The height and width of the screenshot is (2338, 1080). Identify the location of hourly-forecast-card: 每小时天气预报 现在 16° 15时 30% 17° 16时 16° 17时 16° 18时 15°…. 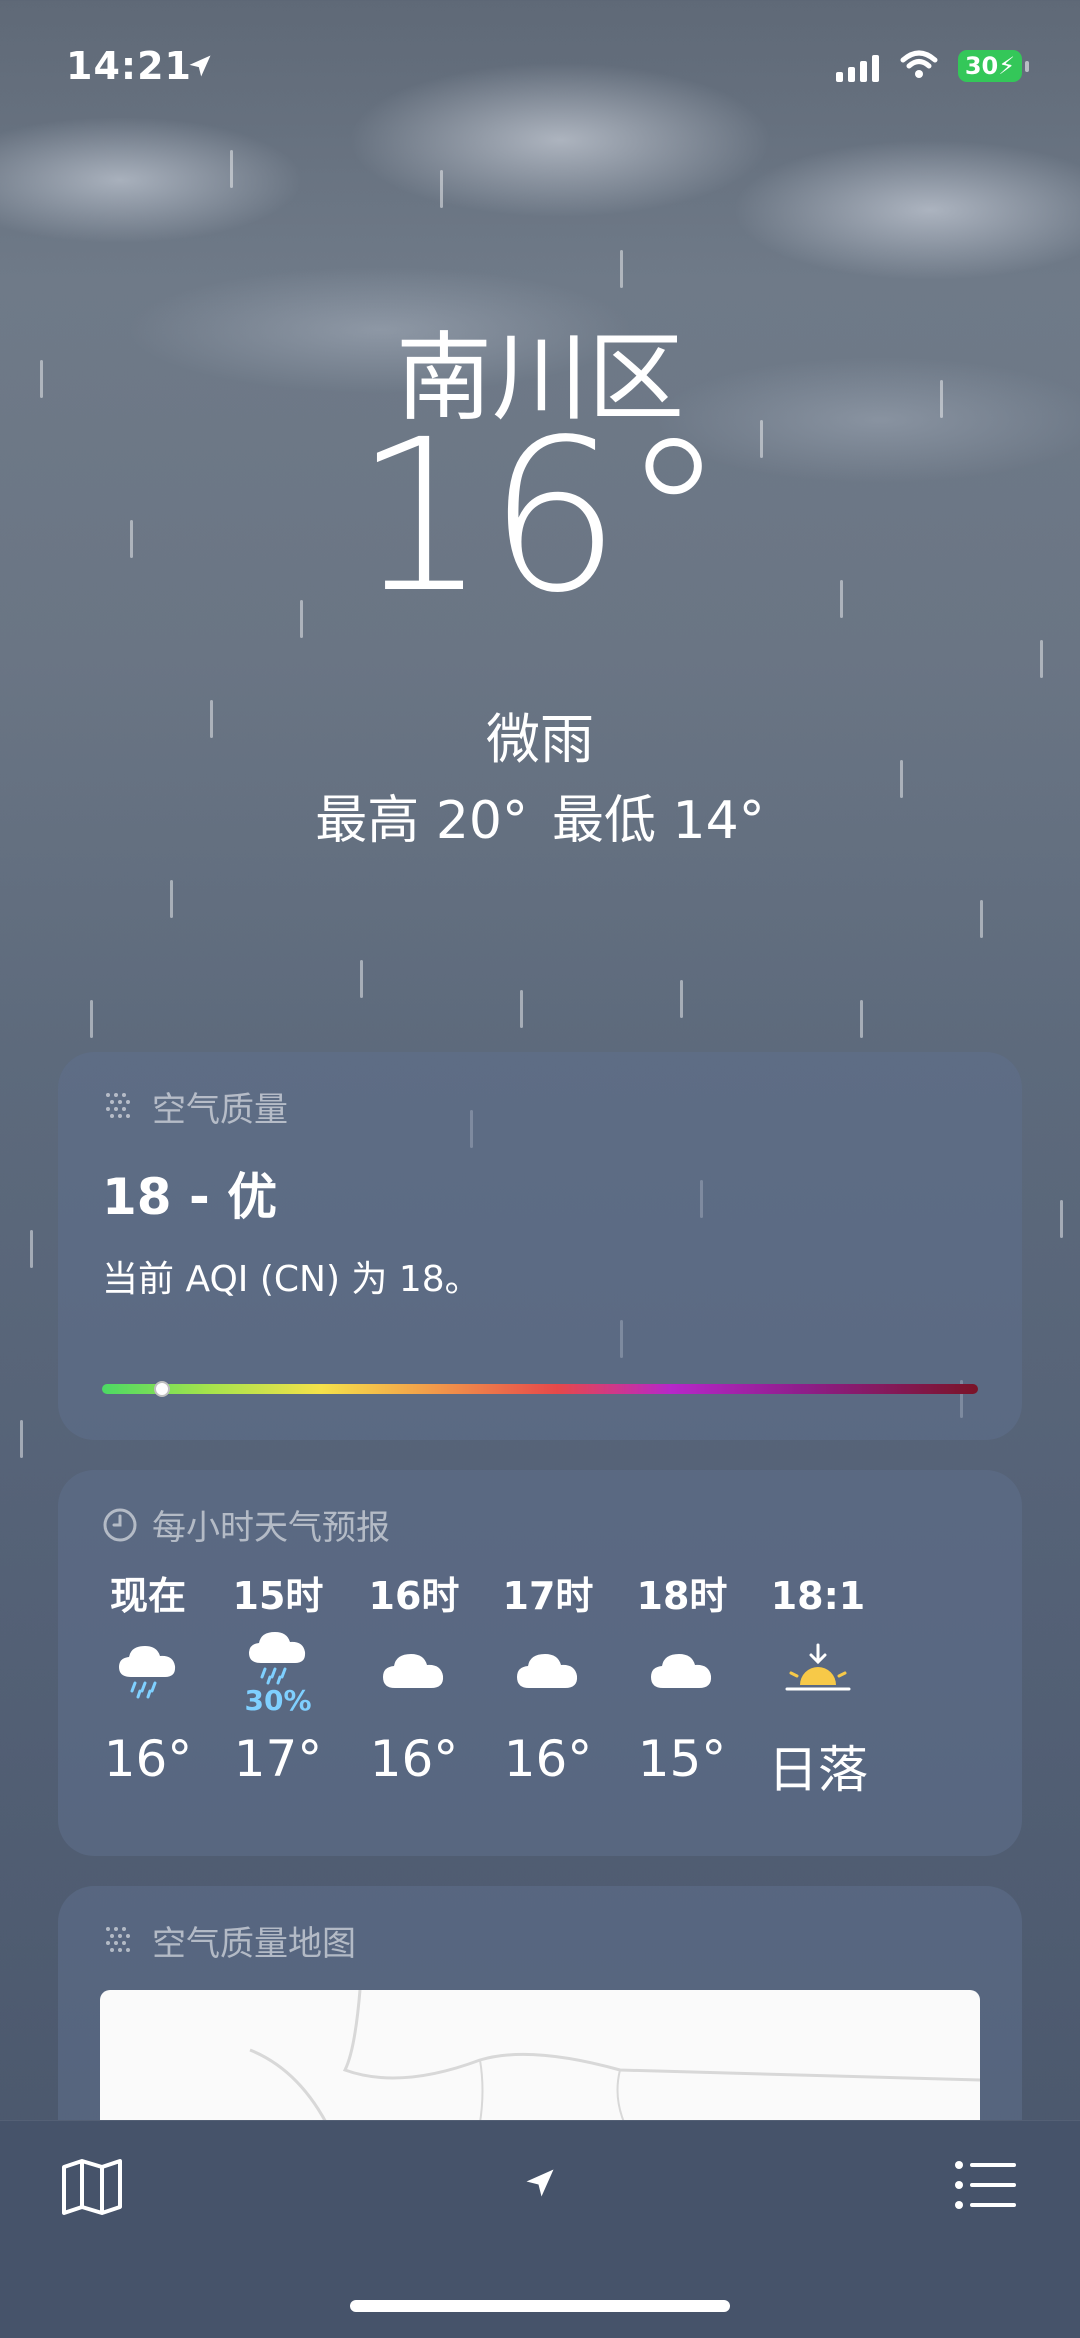
(540, 1663).